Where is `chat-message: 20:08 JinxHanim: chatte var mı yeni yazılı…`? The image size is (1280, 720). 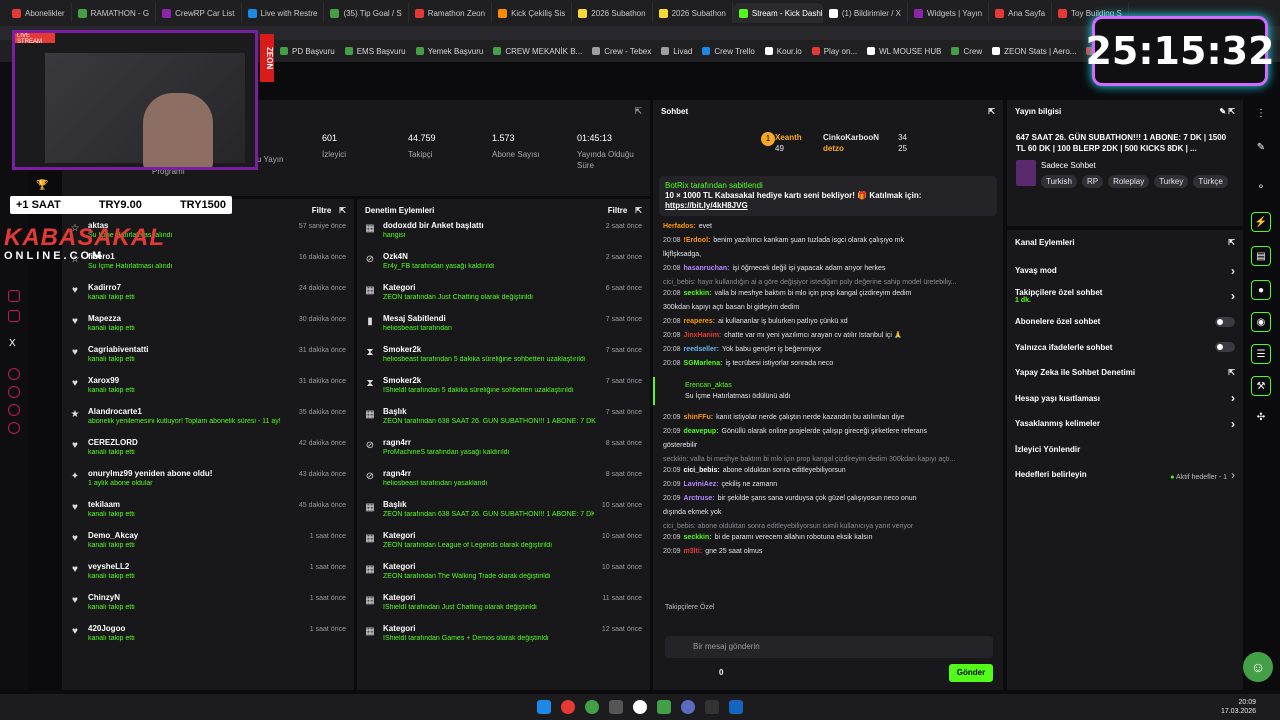
chat-message: 20:08 JinxHanim: chatte var mı yeni yazılı… is located at coordinates (828, 338).